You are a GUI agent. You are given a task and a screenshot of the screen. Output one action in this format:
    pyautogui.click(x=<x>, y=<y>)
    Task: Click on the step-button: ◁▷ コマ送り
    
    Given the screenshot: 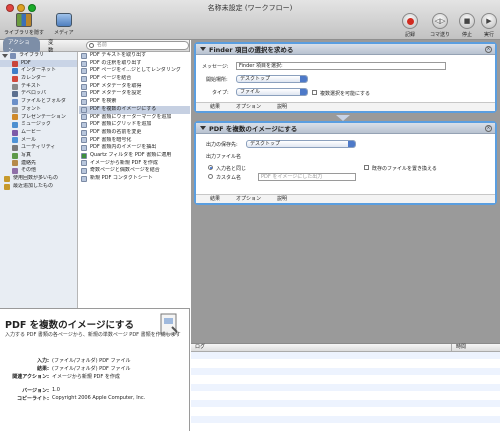 What is the action you would take?
    pyautogui.click(x=440, y=25)
    